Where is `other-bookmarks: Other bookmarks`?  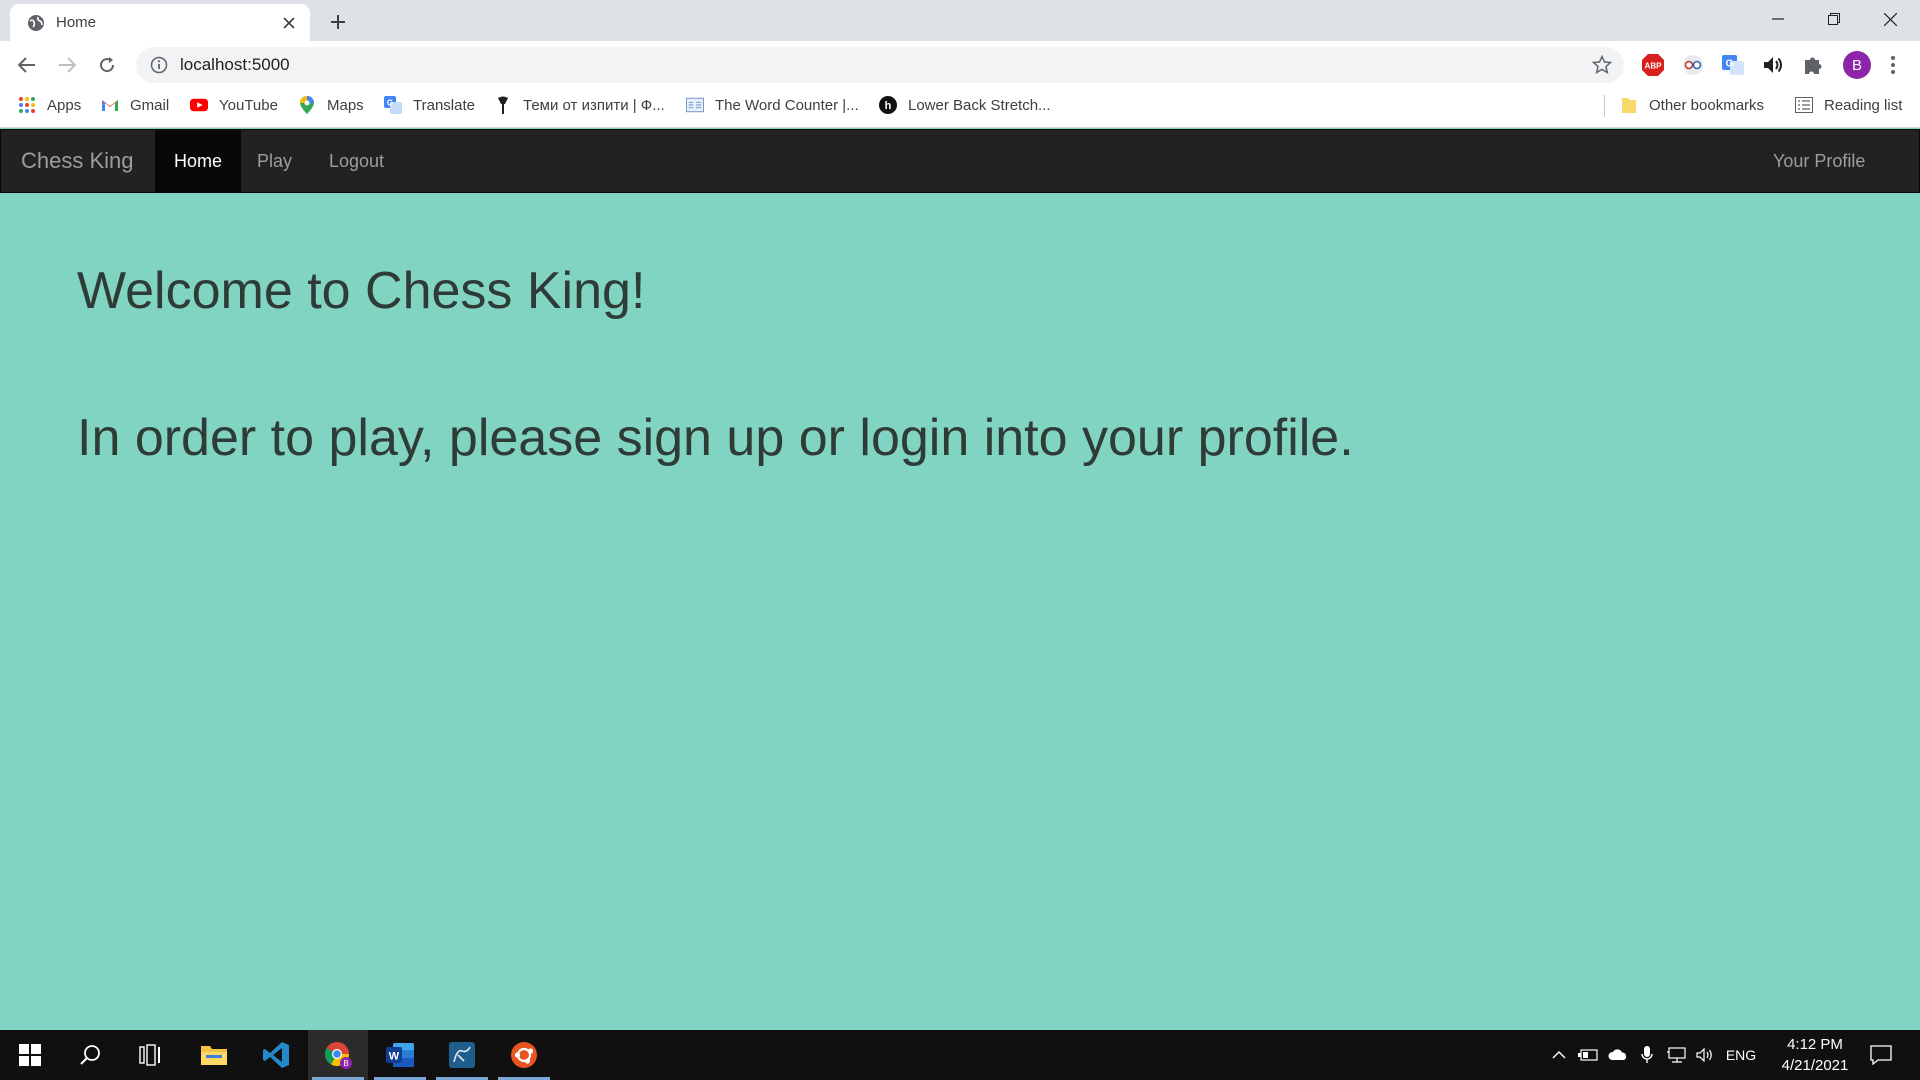 other-bookmarks: Other bookmarks is located at coordinates (1692, 105).